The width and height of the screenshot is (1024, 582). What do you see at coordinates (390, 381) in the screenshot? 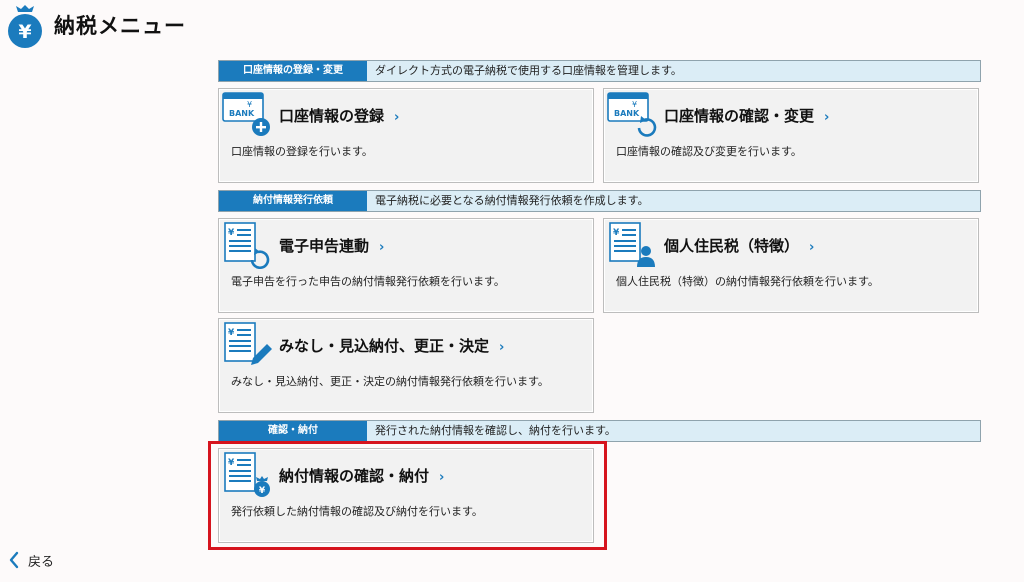
I see `card-description: みなし・見込納付、更正・決定の納付情報発行依頼を行います。` at bounding box center [390, 381].